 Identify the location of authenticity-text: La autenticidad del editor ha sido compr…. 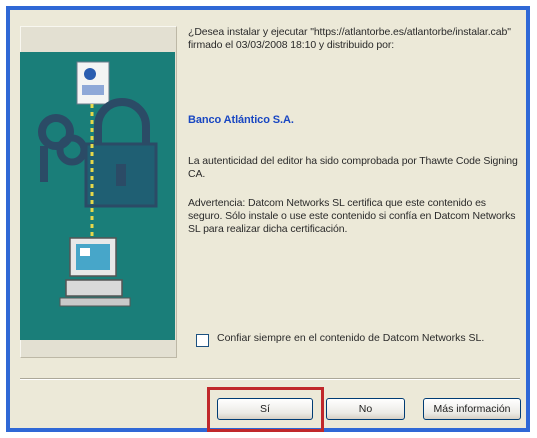
(353, 167).